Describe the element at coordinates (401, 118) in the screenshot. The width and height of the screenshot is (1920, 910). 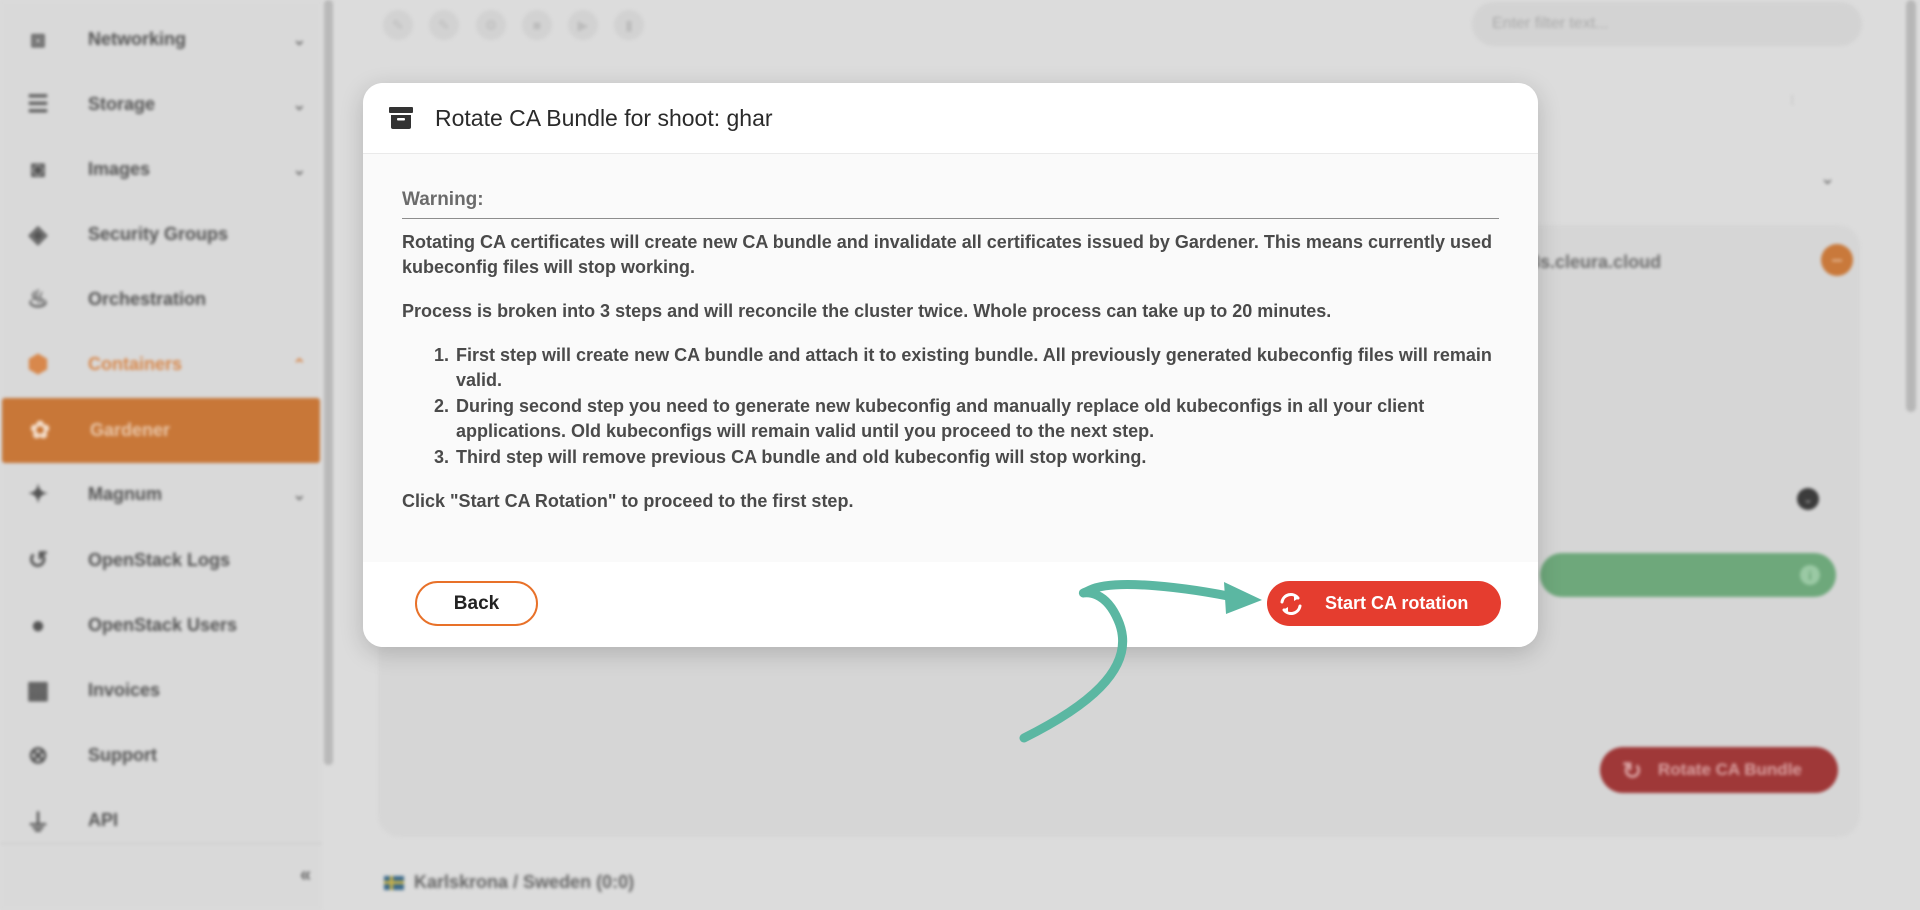
I see `archive-icon` at that location.